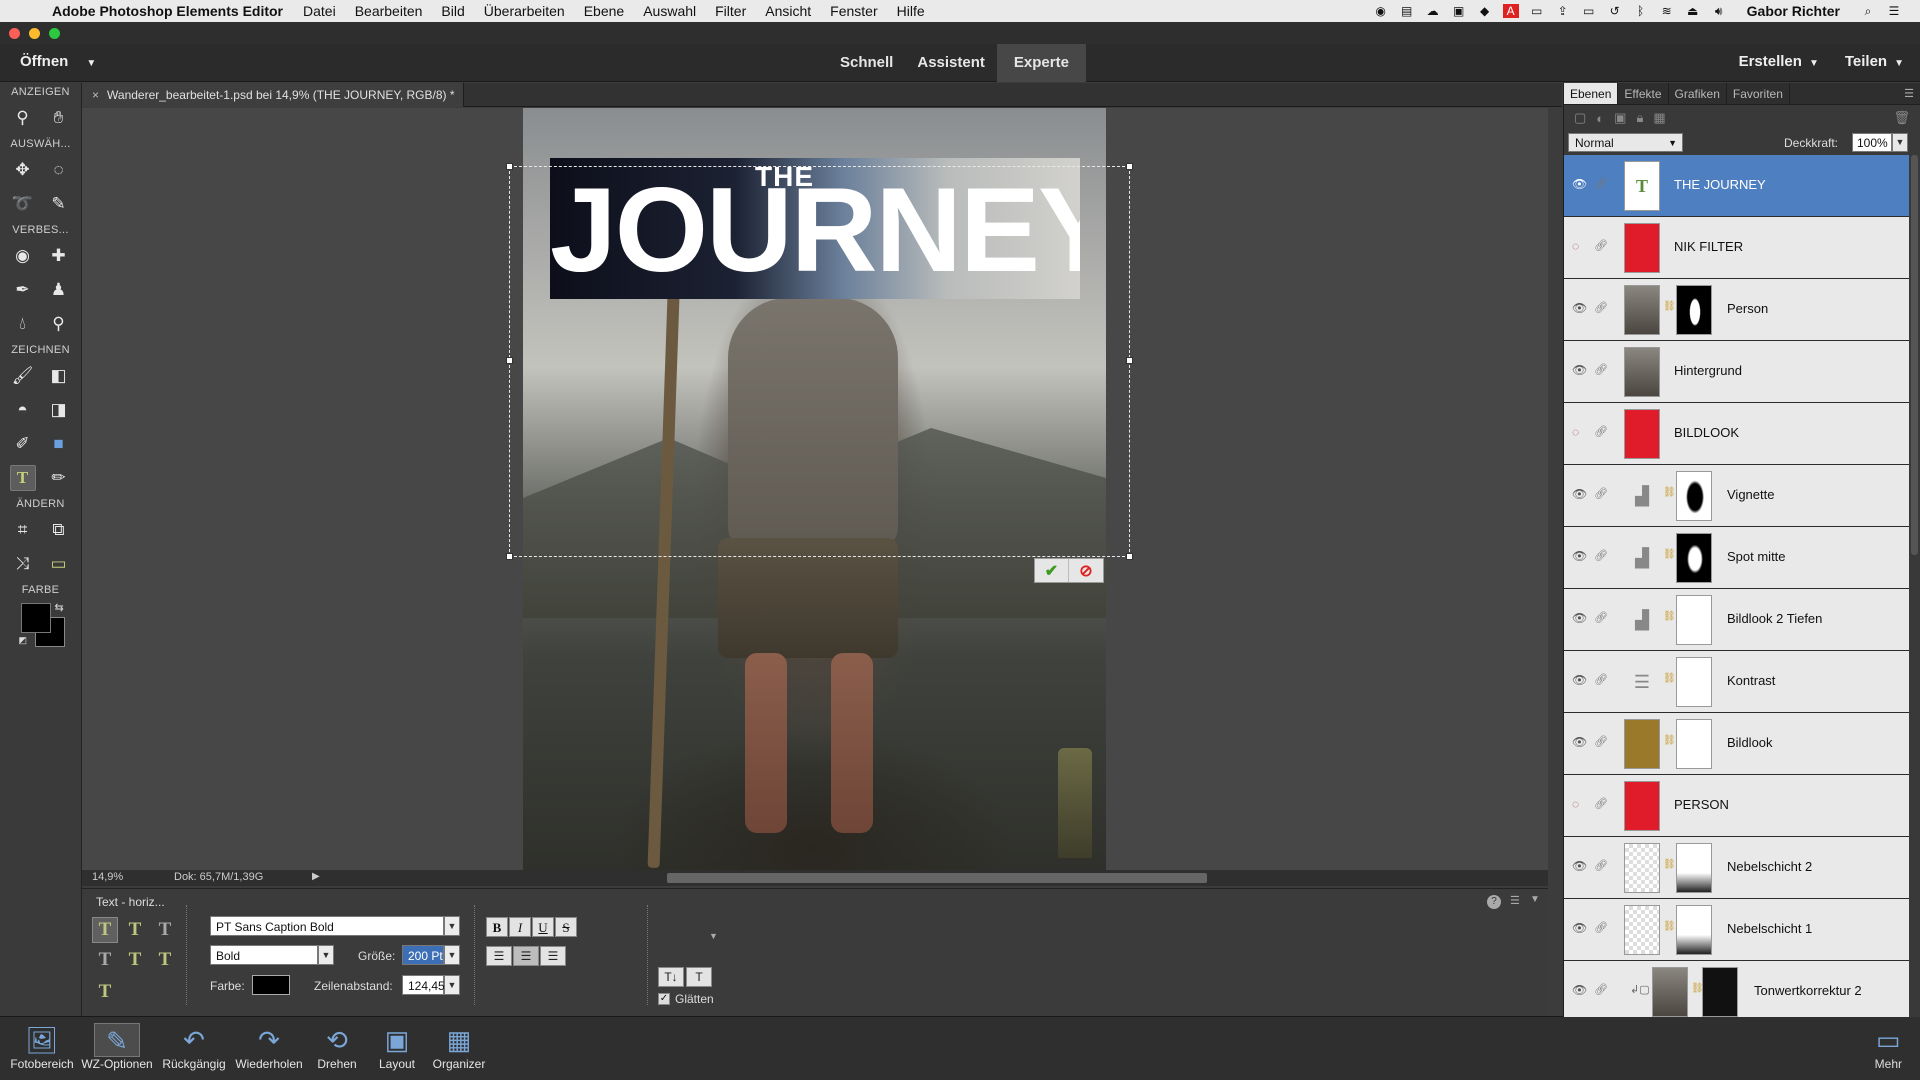 The height and width of the screenshot is (1080, 1920). Describe the element at coordinates (135, 960) in the screenshot. I see `text-on-selection-icon: T` at that location.